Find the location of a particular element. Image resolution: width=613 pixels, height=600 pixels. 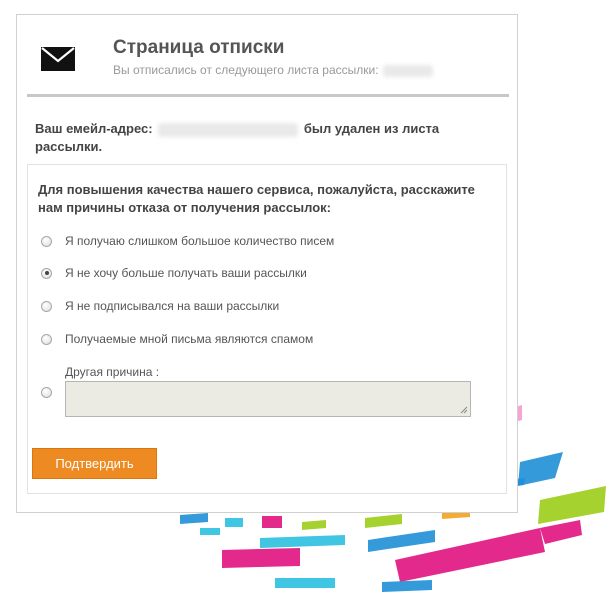

submit-button: Подтвердить is located at coordinates (94, 463).